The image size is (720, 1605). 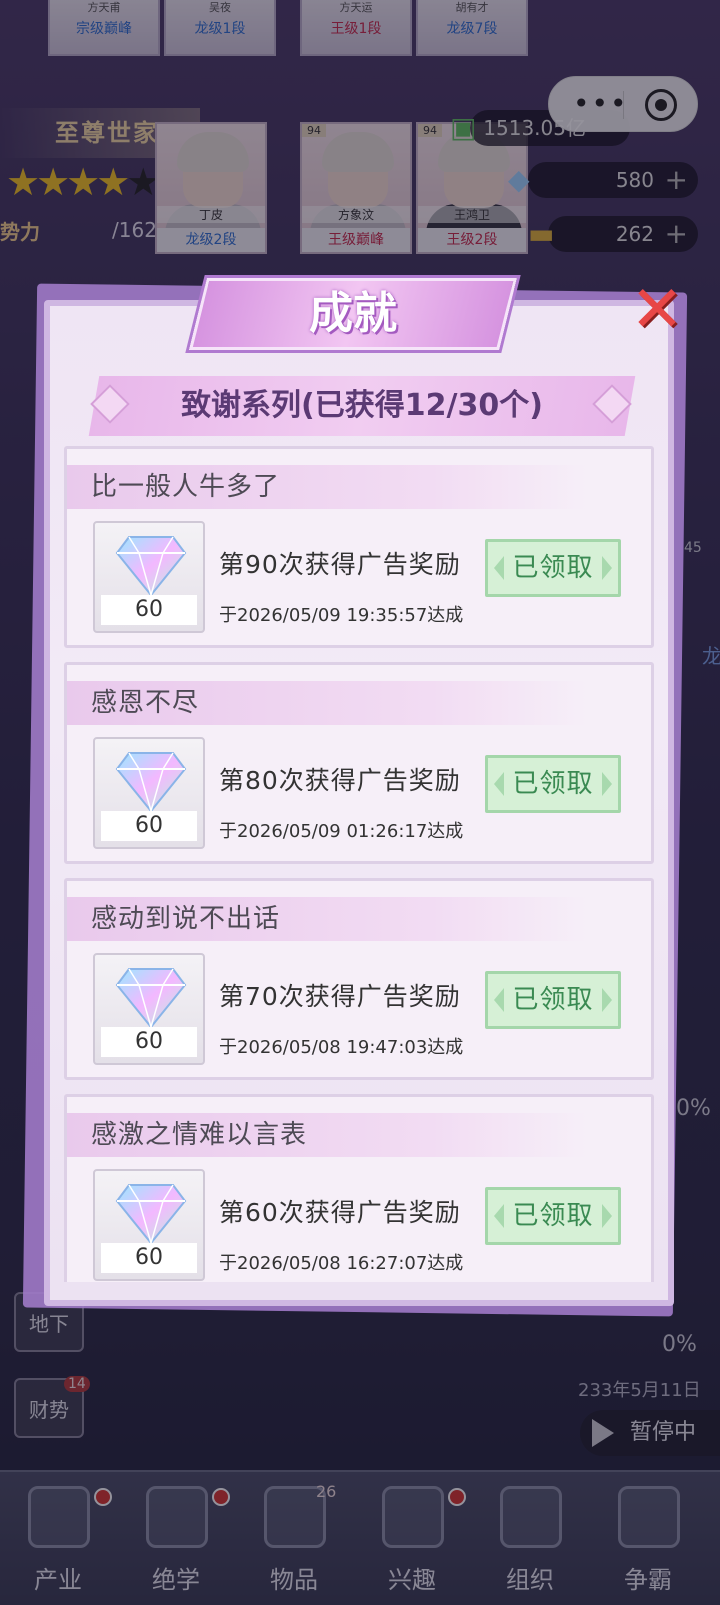 I want to click on top-card-name: 方天运, so click(x=356, y=7).